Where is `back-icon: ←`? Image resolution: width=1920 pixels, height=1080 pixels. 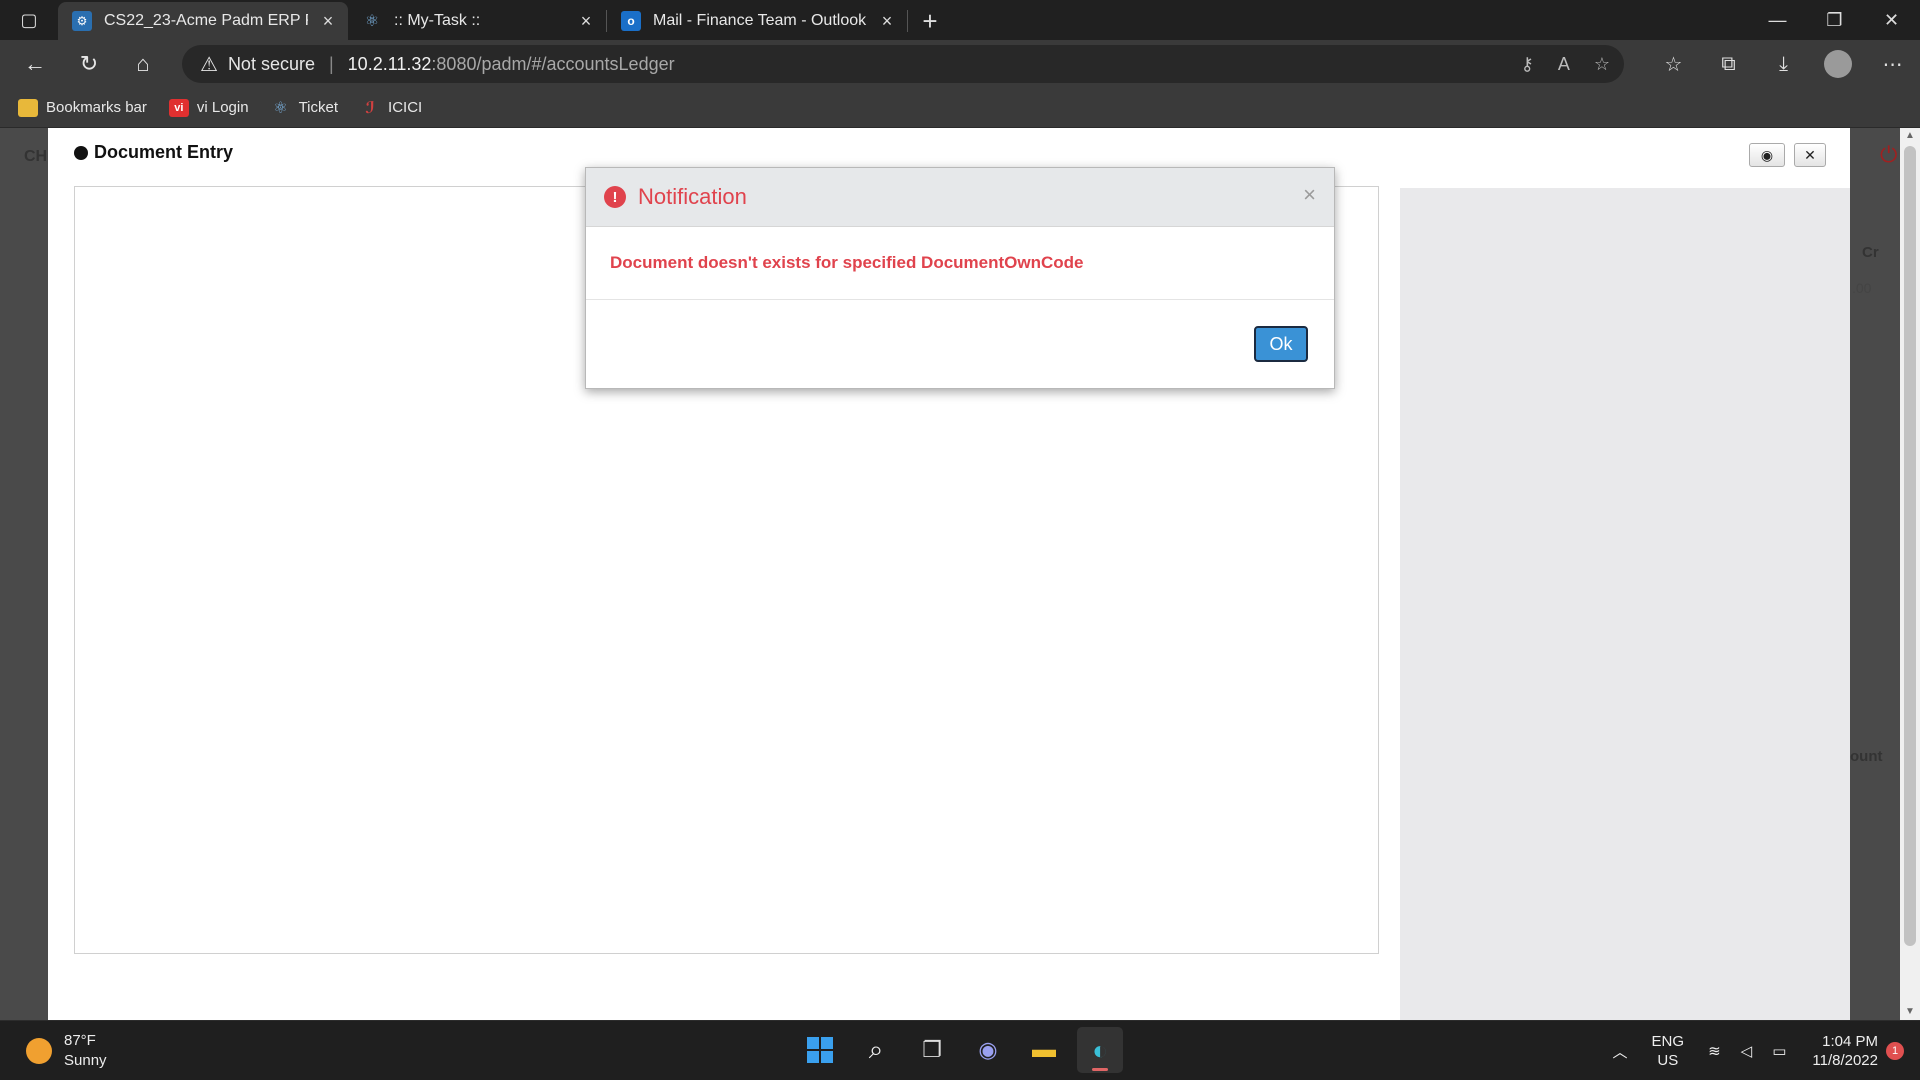
back-icon: ← is located at coordinates (35, 64).